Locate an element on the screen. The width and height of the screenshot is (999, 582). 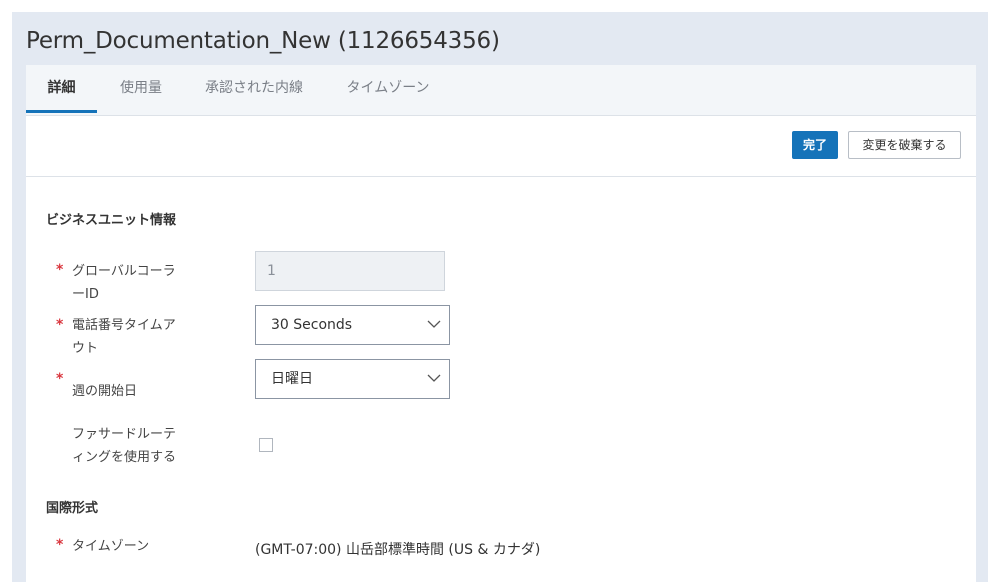
phone-timeout-label: 電話番号タイムア ウト is located at coordinates (132, 337).